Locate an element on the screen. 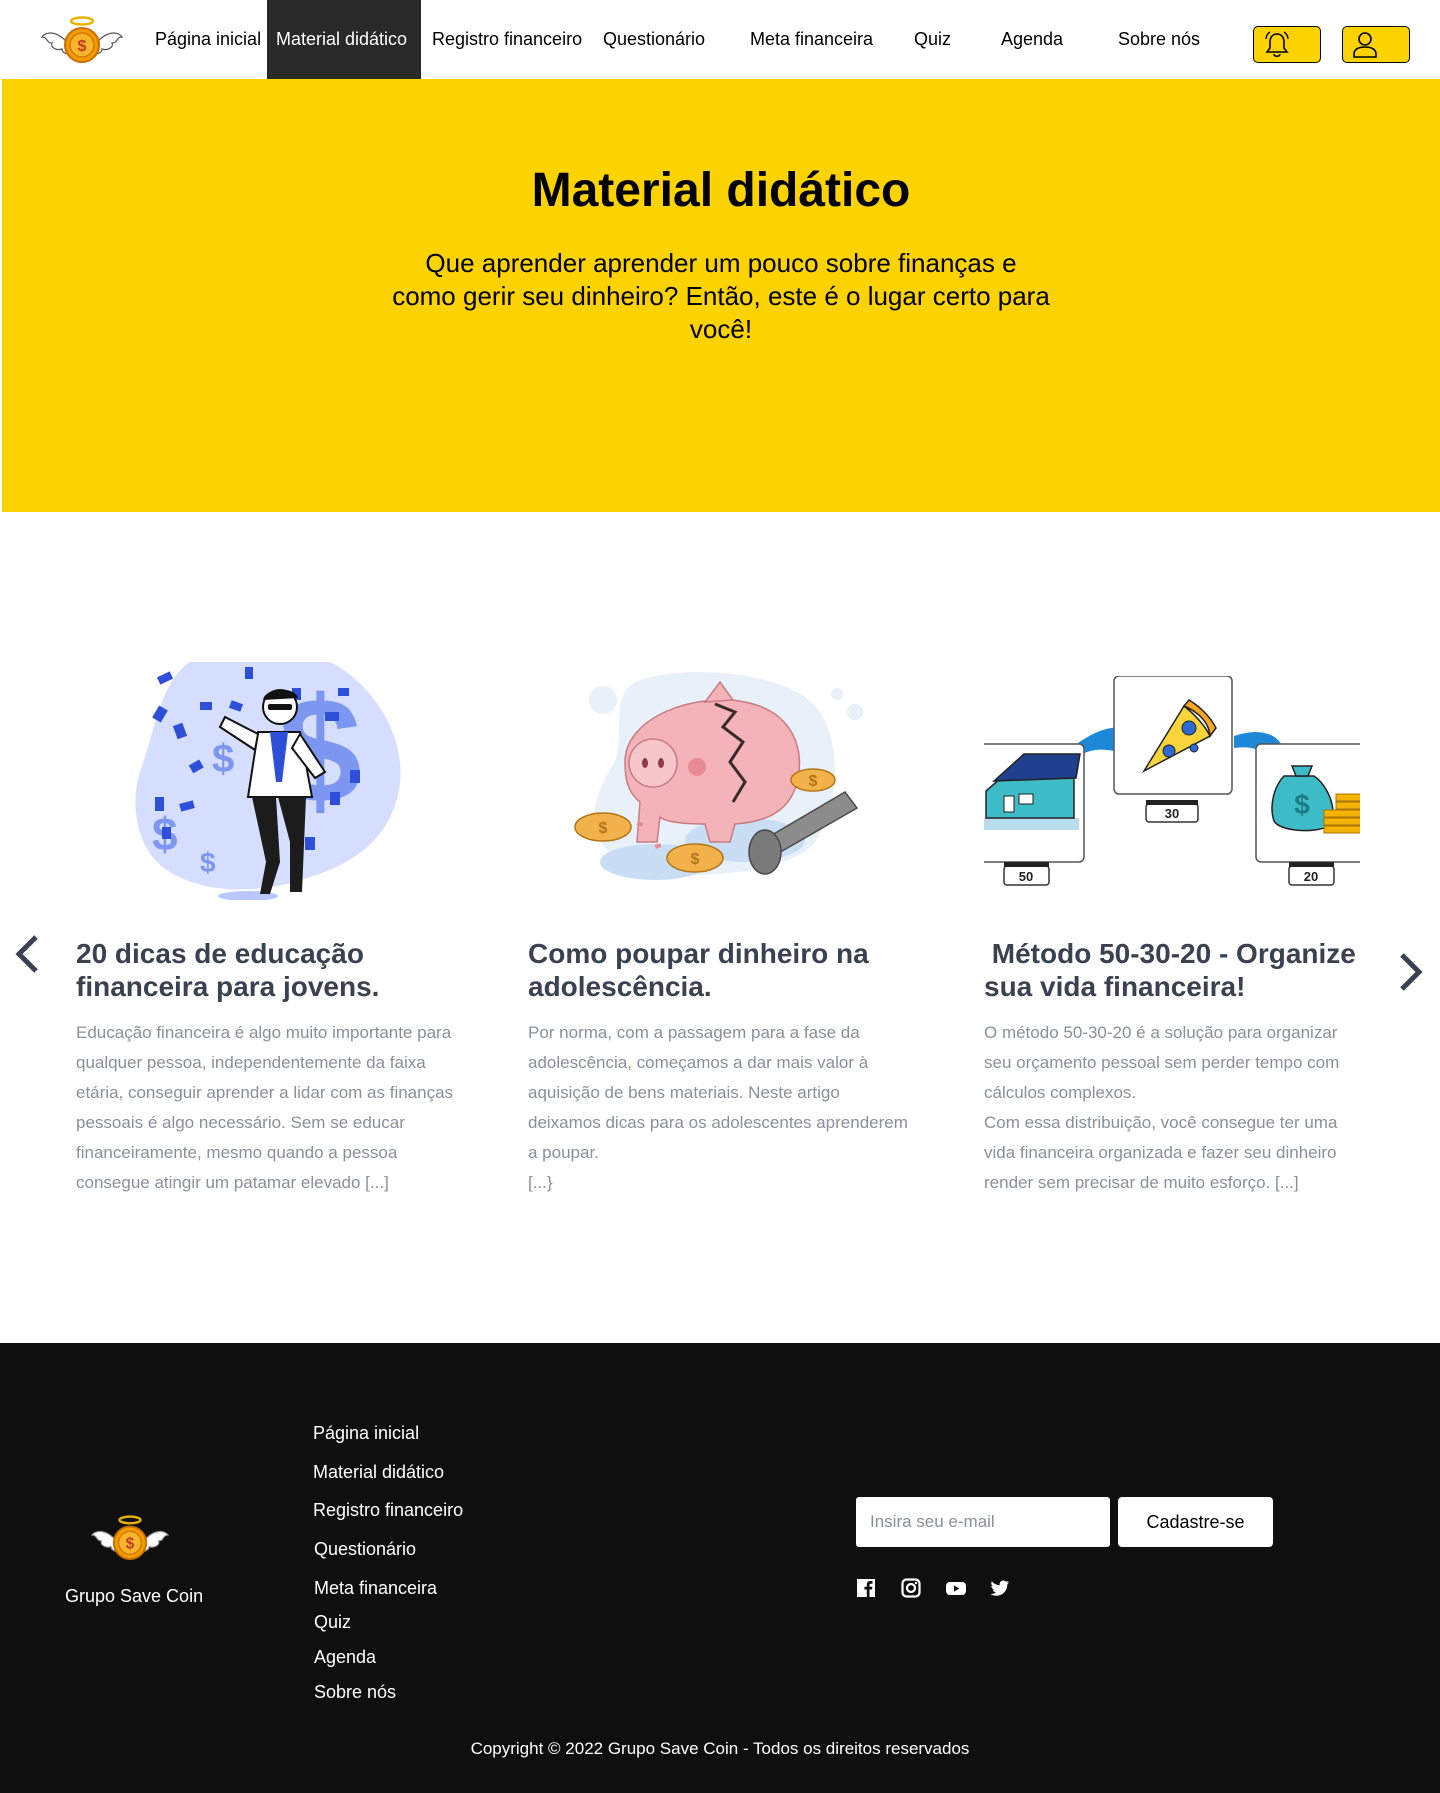 This screenshot has width=1440, height=1793. save-coin-logo: $ is located at coordinates (82, 41).